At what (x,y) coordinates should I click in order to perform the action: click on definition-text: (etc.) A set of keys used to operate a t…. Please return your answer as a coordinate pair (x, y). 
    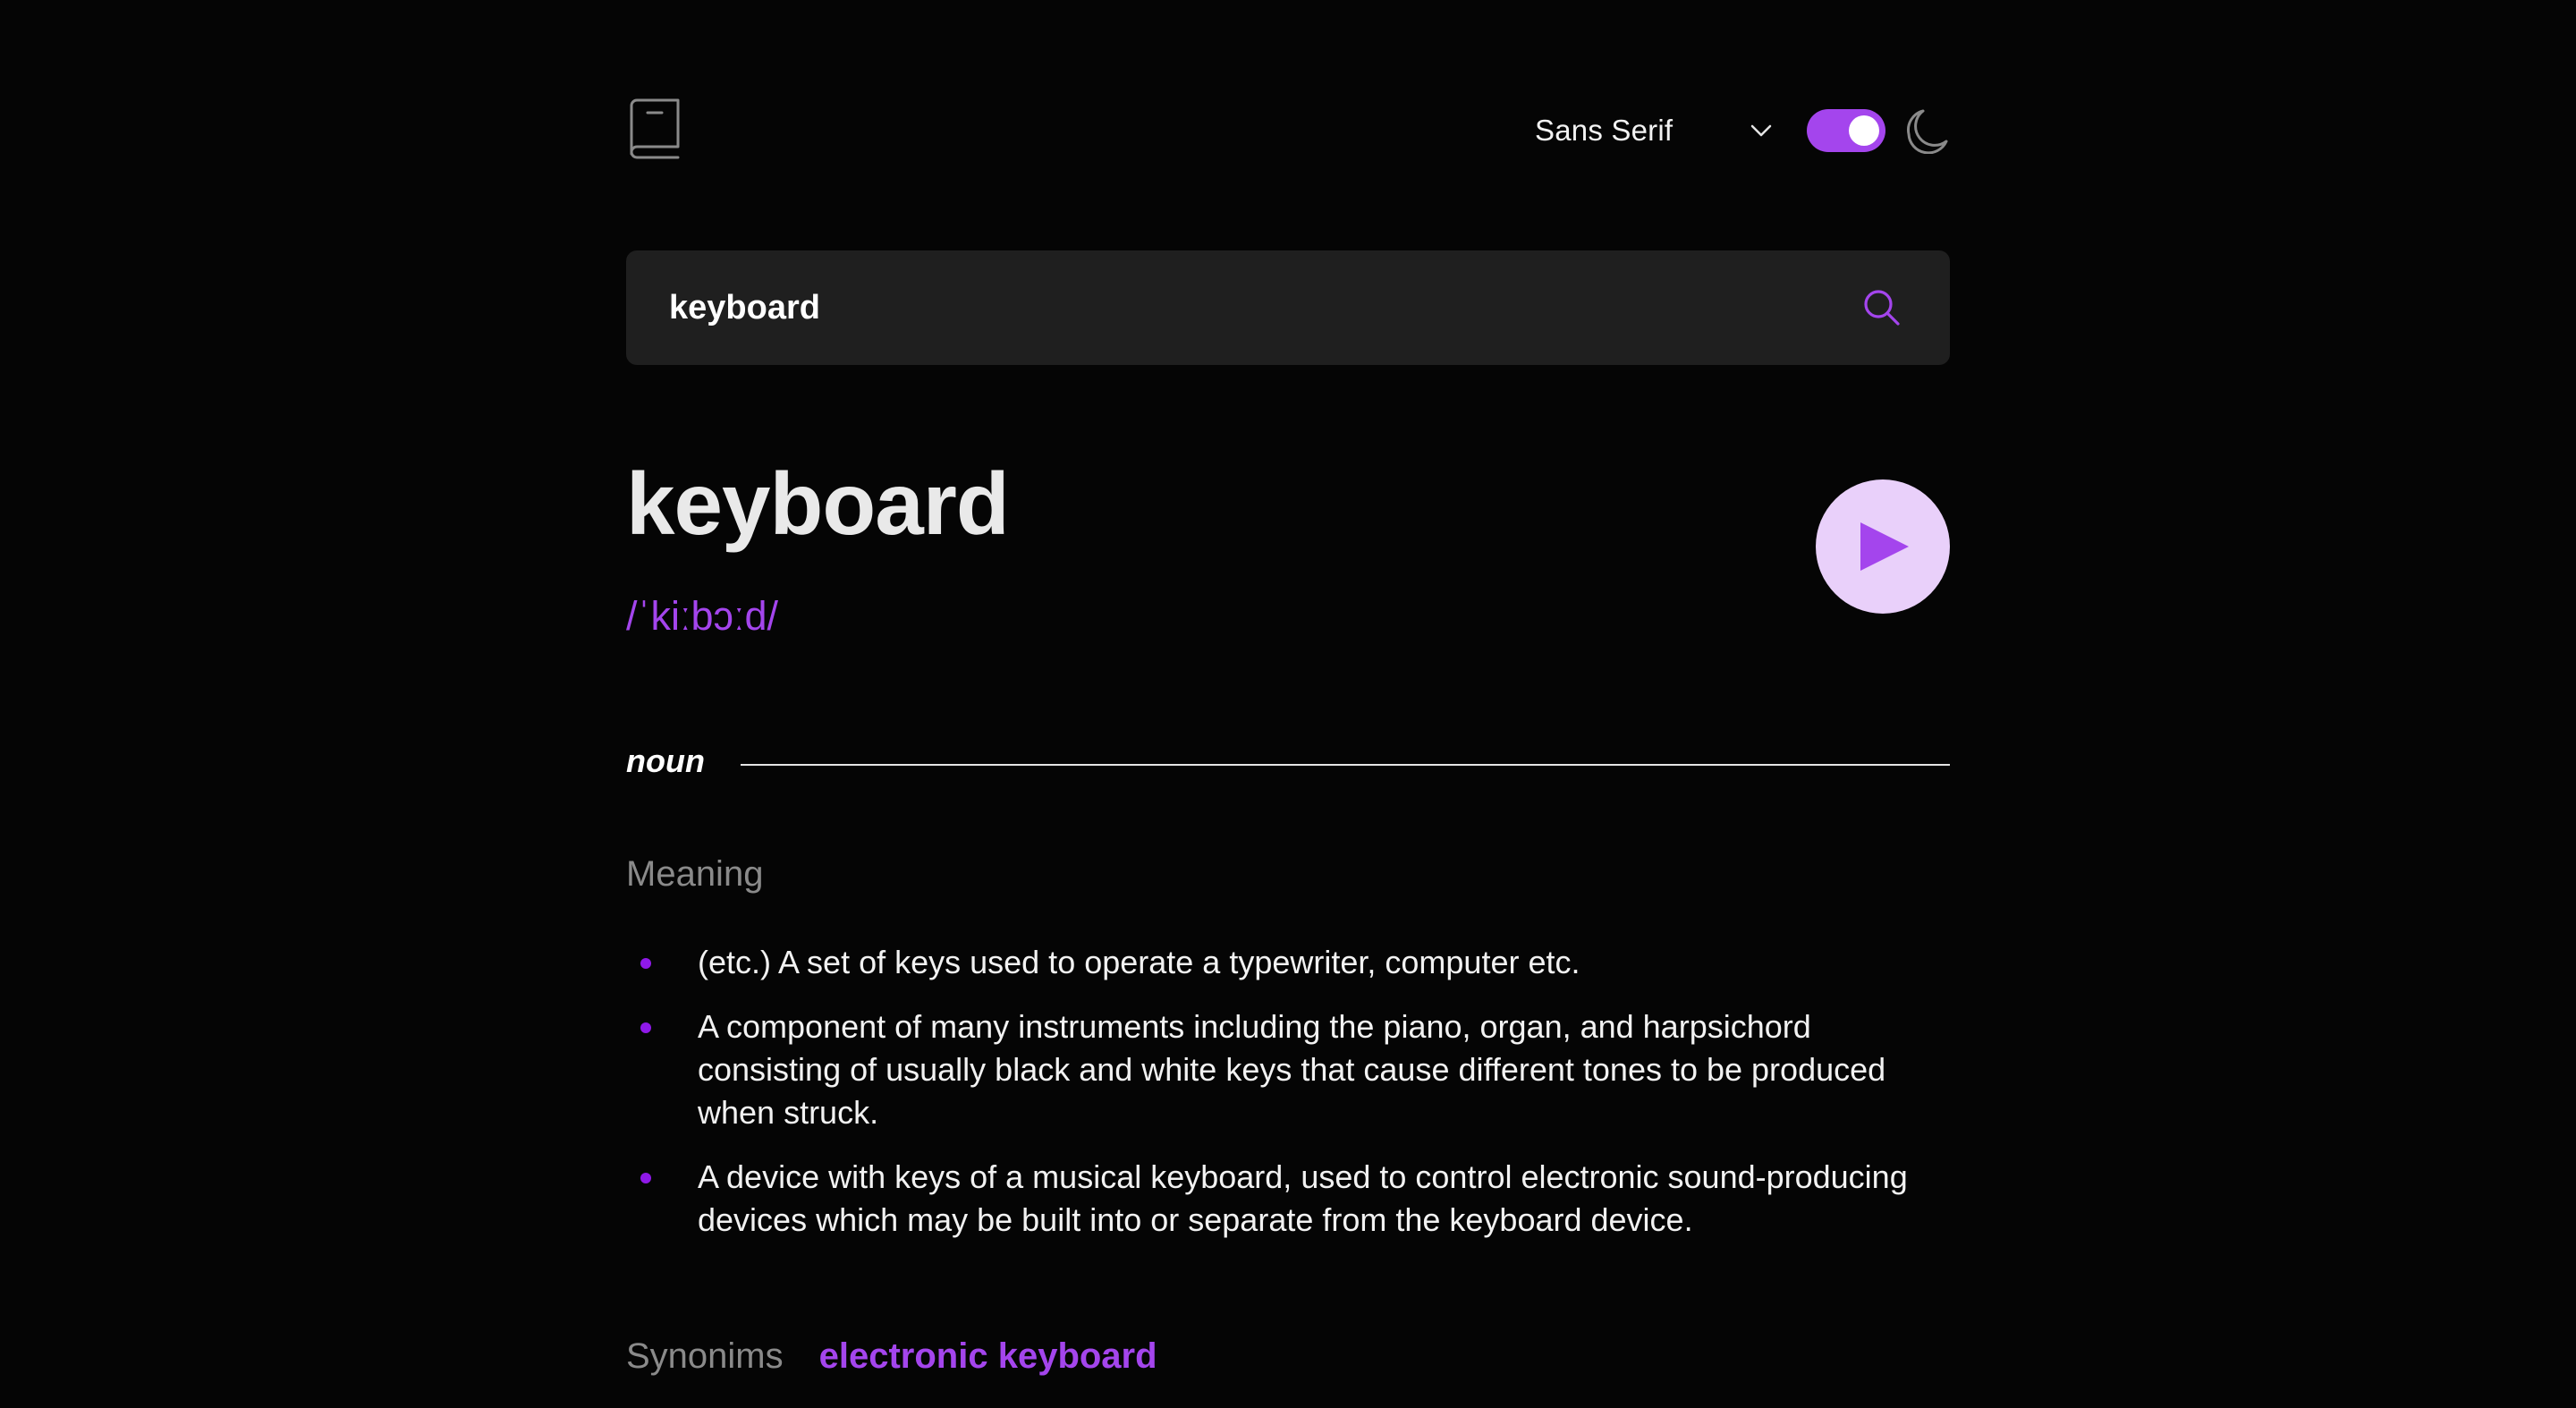
    Looking at the image, I should click on (1139, 962).